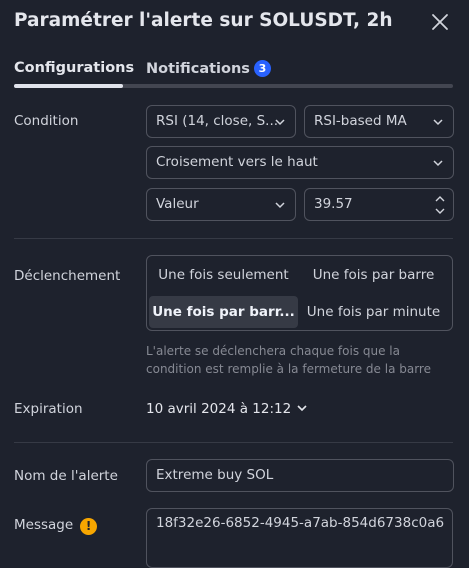 The image size is (469, 568). I want to click on operator-select-value: Croisement vers le haut, so click(237, 162).